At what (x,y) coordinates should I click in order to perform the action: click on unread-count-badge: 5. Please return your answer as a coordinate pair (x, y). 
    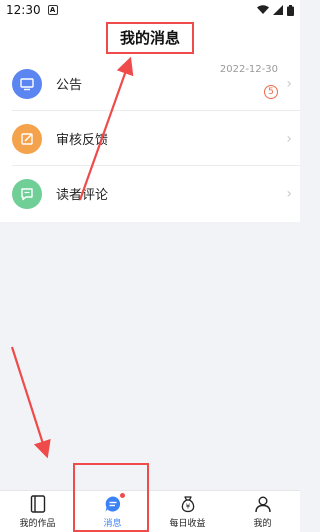
    Looking at the image, I should click on (271, 92).